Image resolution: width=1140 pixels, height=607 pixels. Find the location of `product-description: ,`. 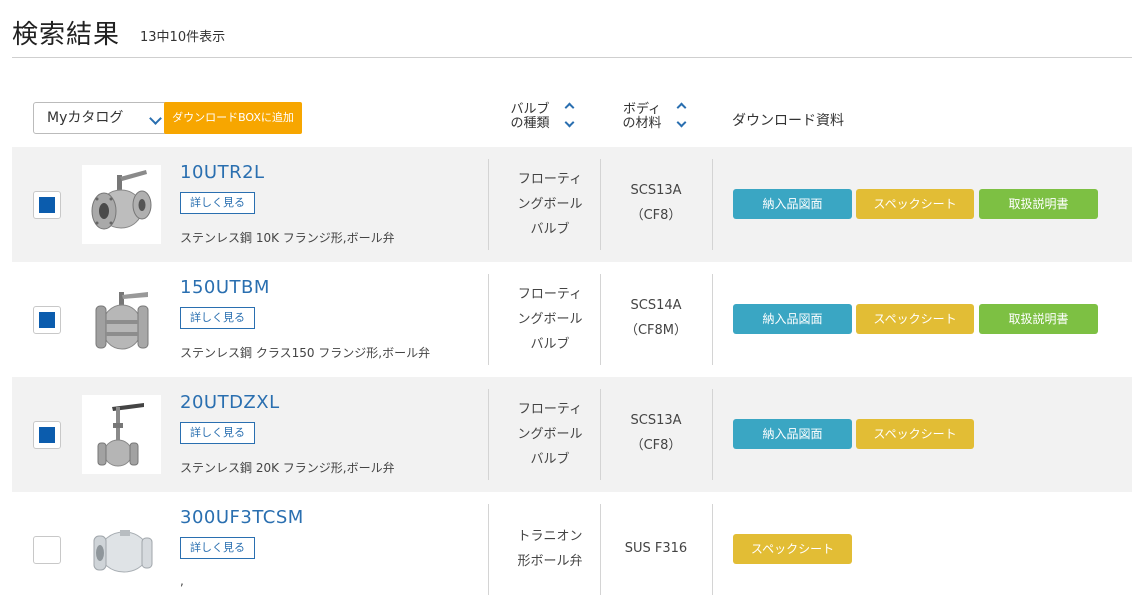

product-description: , is located at coordinates (182, 581).